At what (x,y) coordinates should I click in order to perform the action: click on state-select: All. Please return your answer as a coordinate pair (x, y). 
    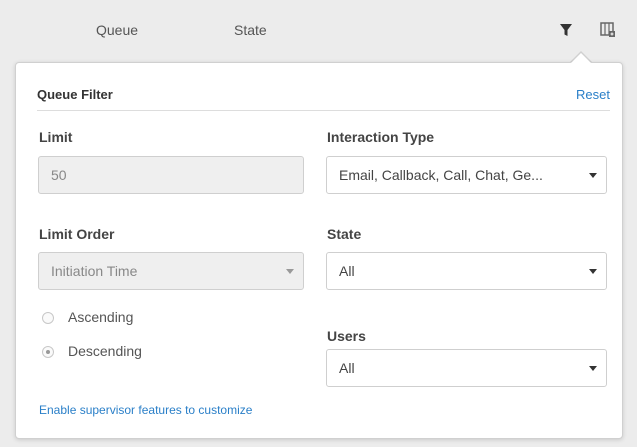
    Looking at the image, I should click on (466, 271).